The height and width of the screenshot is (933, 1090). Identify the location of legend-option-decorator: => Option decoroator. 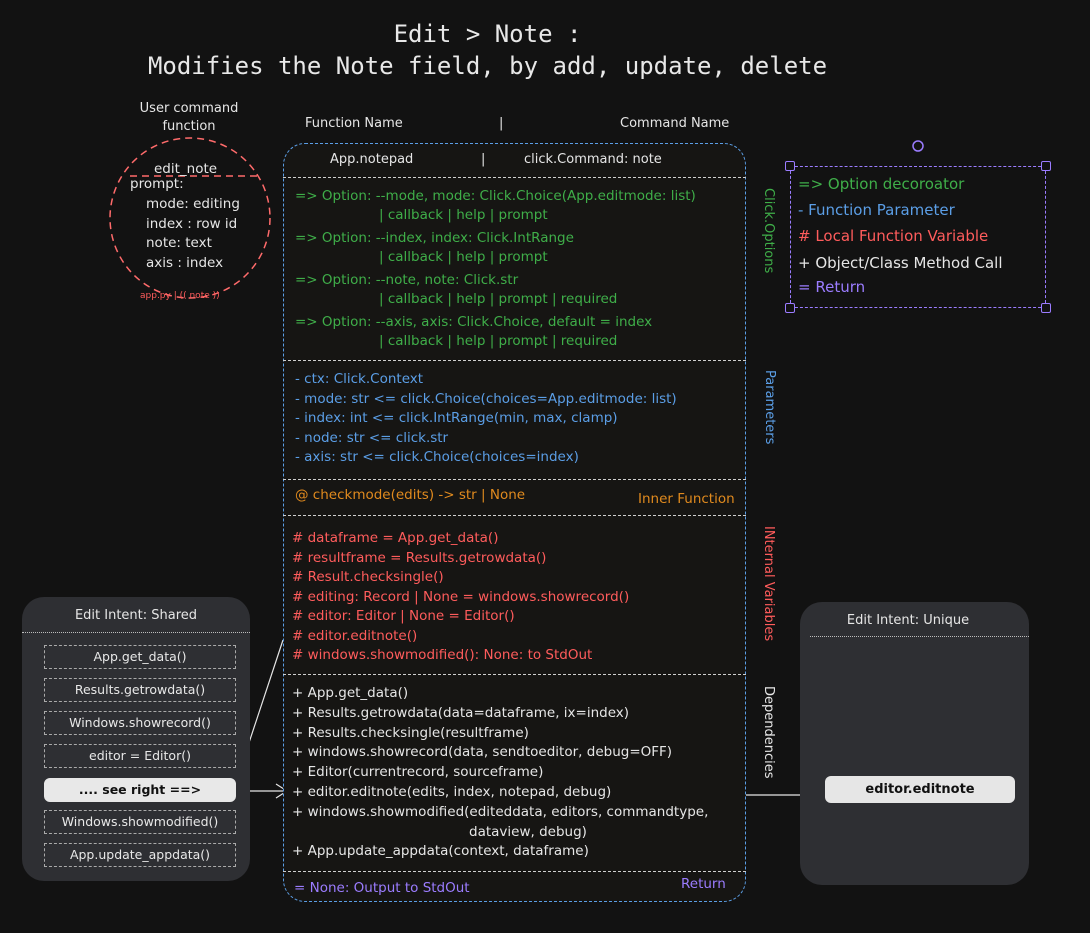
(881, 184).